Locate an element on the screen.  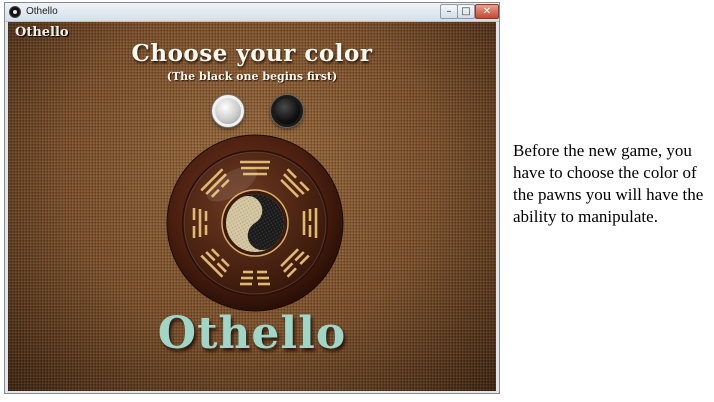
title-bar: Othello – □ ✕ is located at coordinates (252, 12).